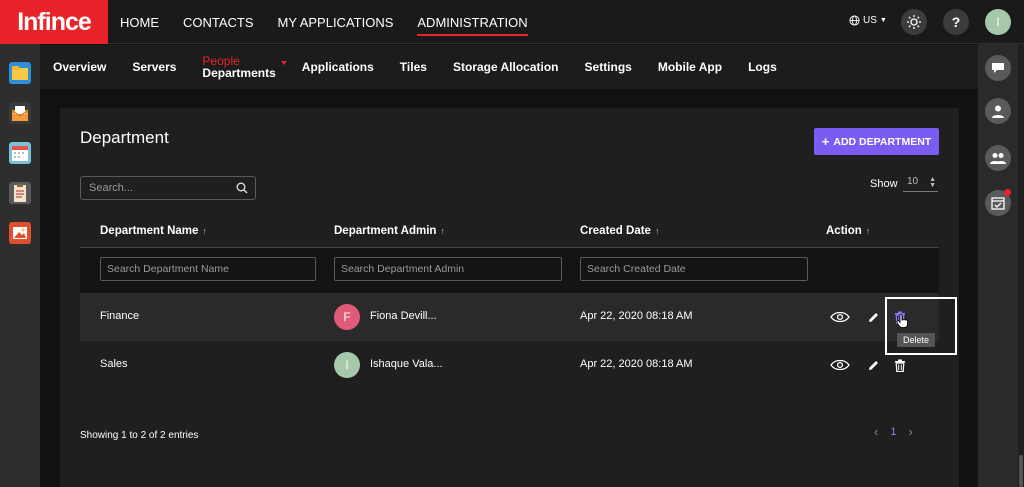 This screenshot has height=487, width=1024. I want to click on delete-button, so click(900, 365).